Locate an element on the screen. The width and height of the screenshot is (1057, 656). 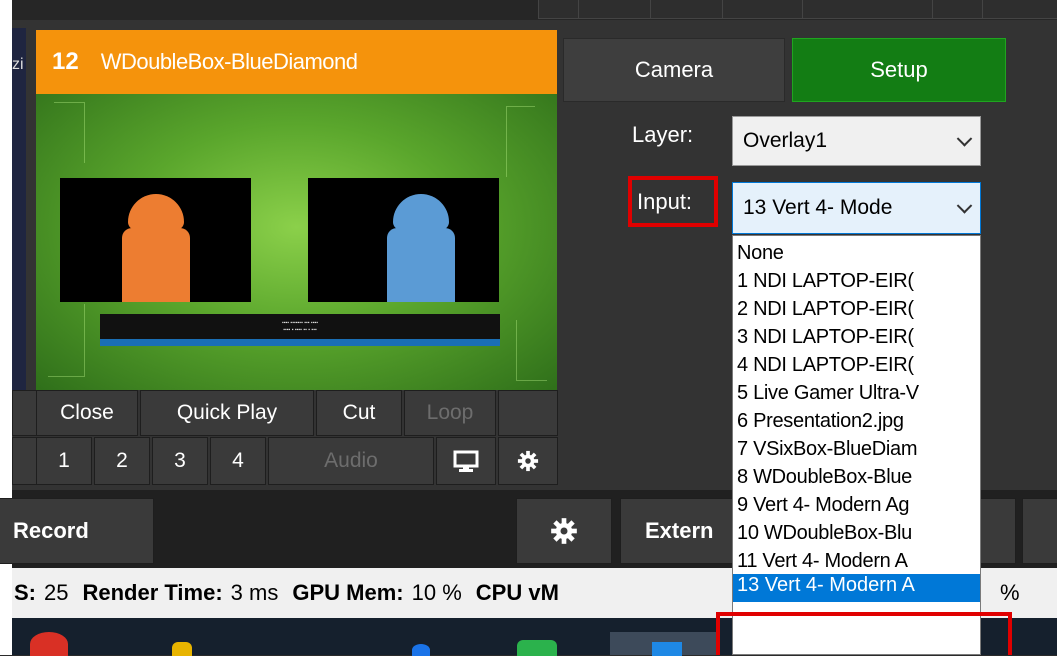
dropdown-option: 9 Vert 4- Modern Ag is located at coordinates (823, 508).